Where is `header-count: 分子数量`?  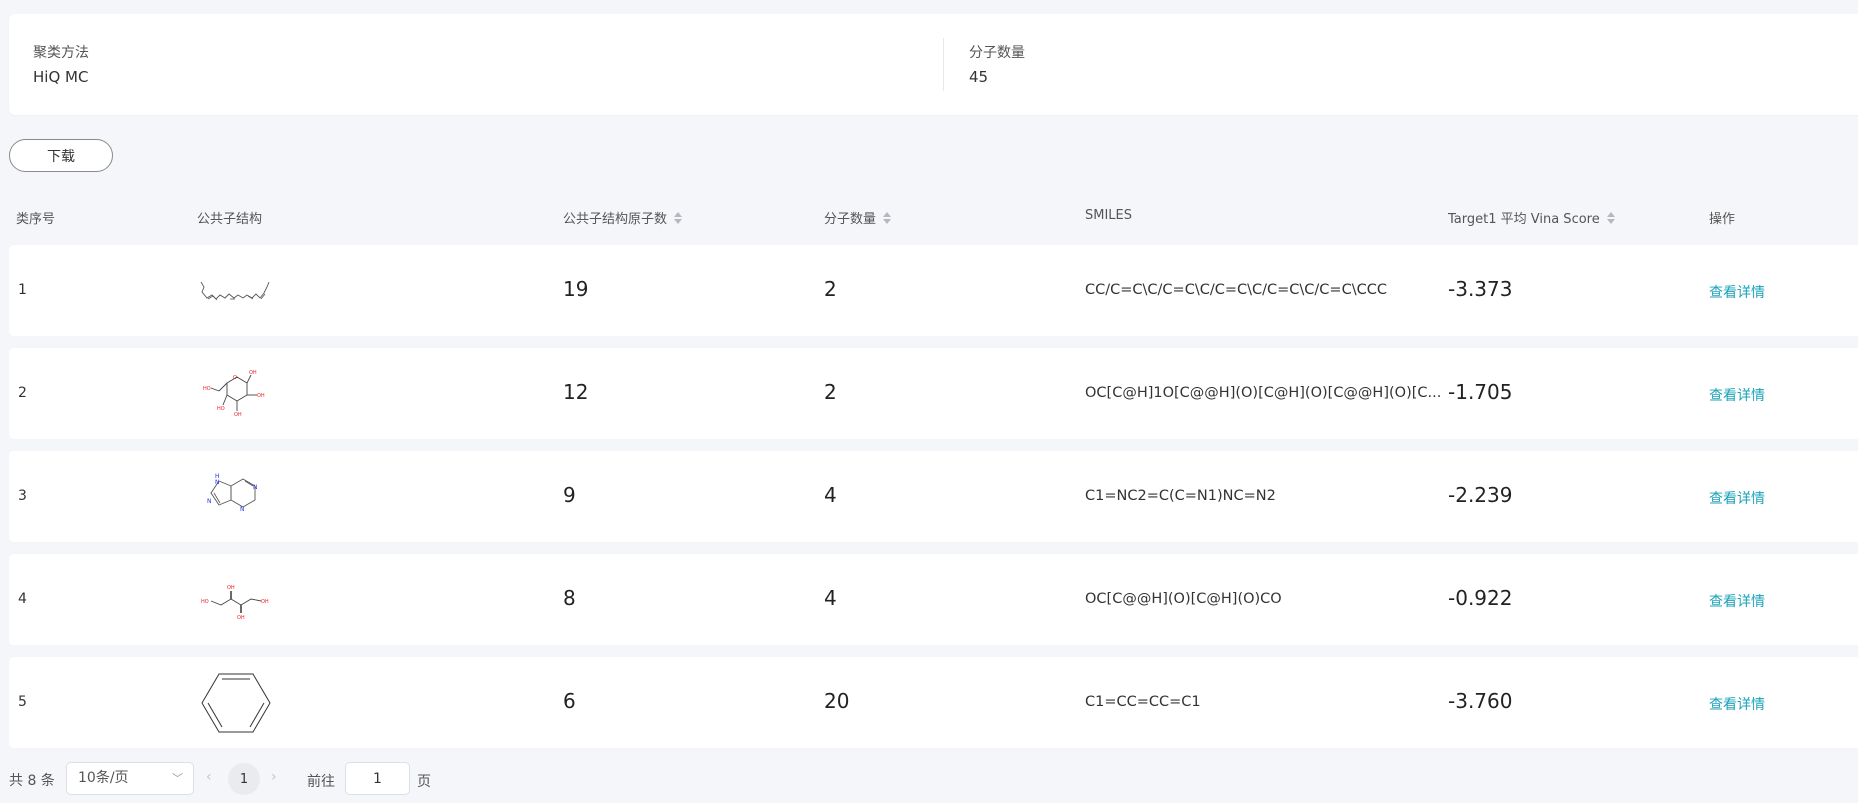
header-count: 分子数量 is located at coordinates (858, 217).